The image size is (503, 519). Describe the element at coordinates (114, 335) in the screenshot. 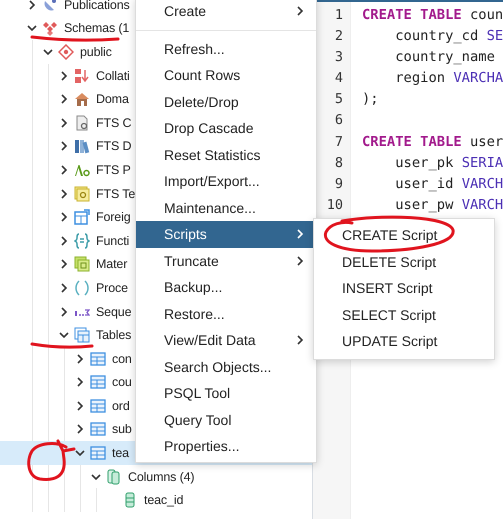

I see `tree-label: Tables` at that location.